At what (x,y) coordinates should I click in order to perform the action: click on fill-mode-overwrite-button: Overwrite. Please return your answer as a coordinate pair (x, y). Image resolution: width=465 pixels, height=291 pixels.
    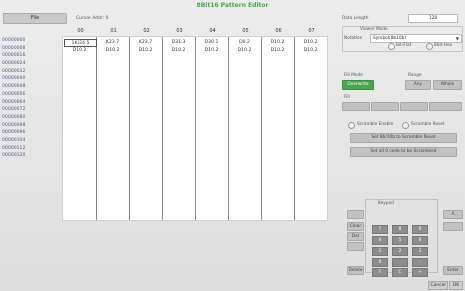
    Looking at the image, I should click on (358, 85).